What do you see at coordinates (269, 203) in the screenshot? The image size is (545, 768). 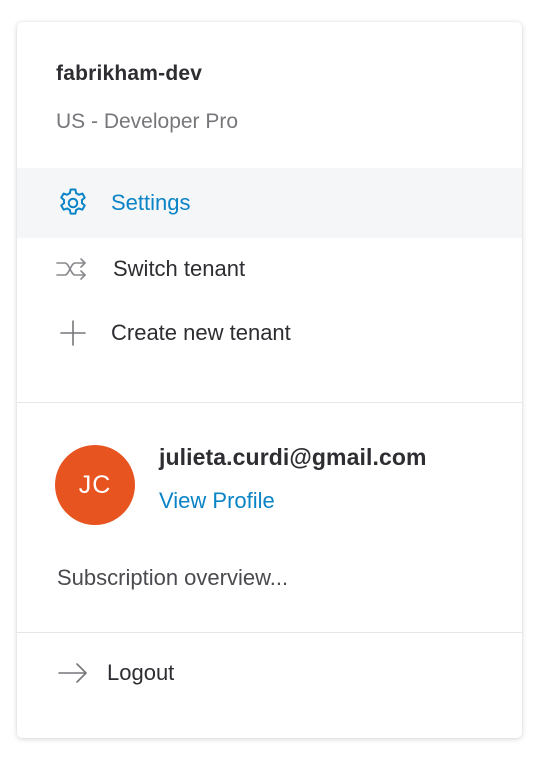 I see `menu-item-settings: Settings` at bounding box center [269, 203].